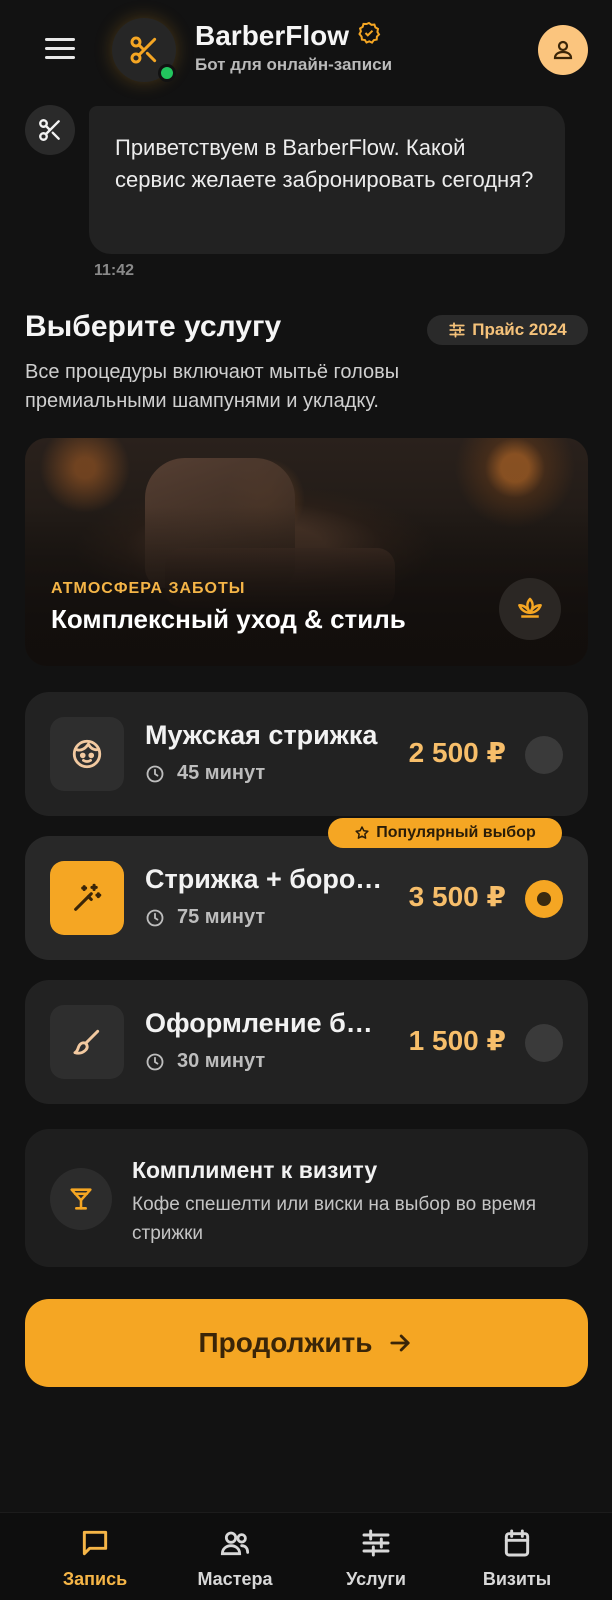  What do you see at coordinates (261, 735) in the screenshot?
I see `service-name: Мужская стрижка` at bounding box center [261, 735].